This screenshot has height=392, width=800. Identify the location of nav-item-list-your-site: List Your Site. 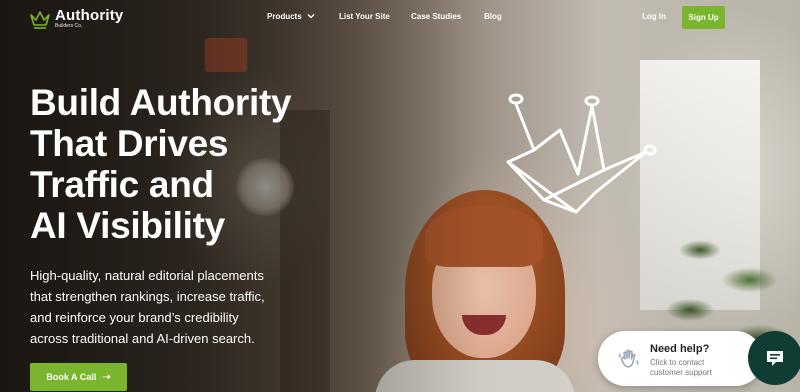
(364, 16).